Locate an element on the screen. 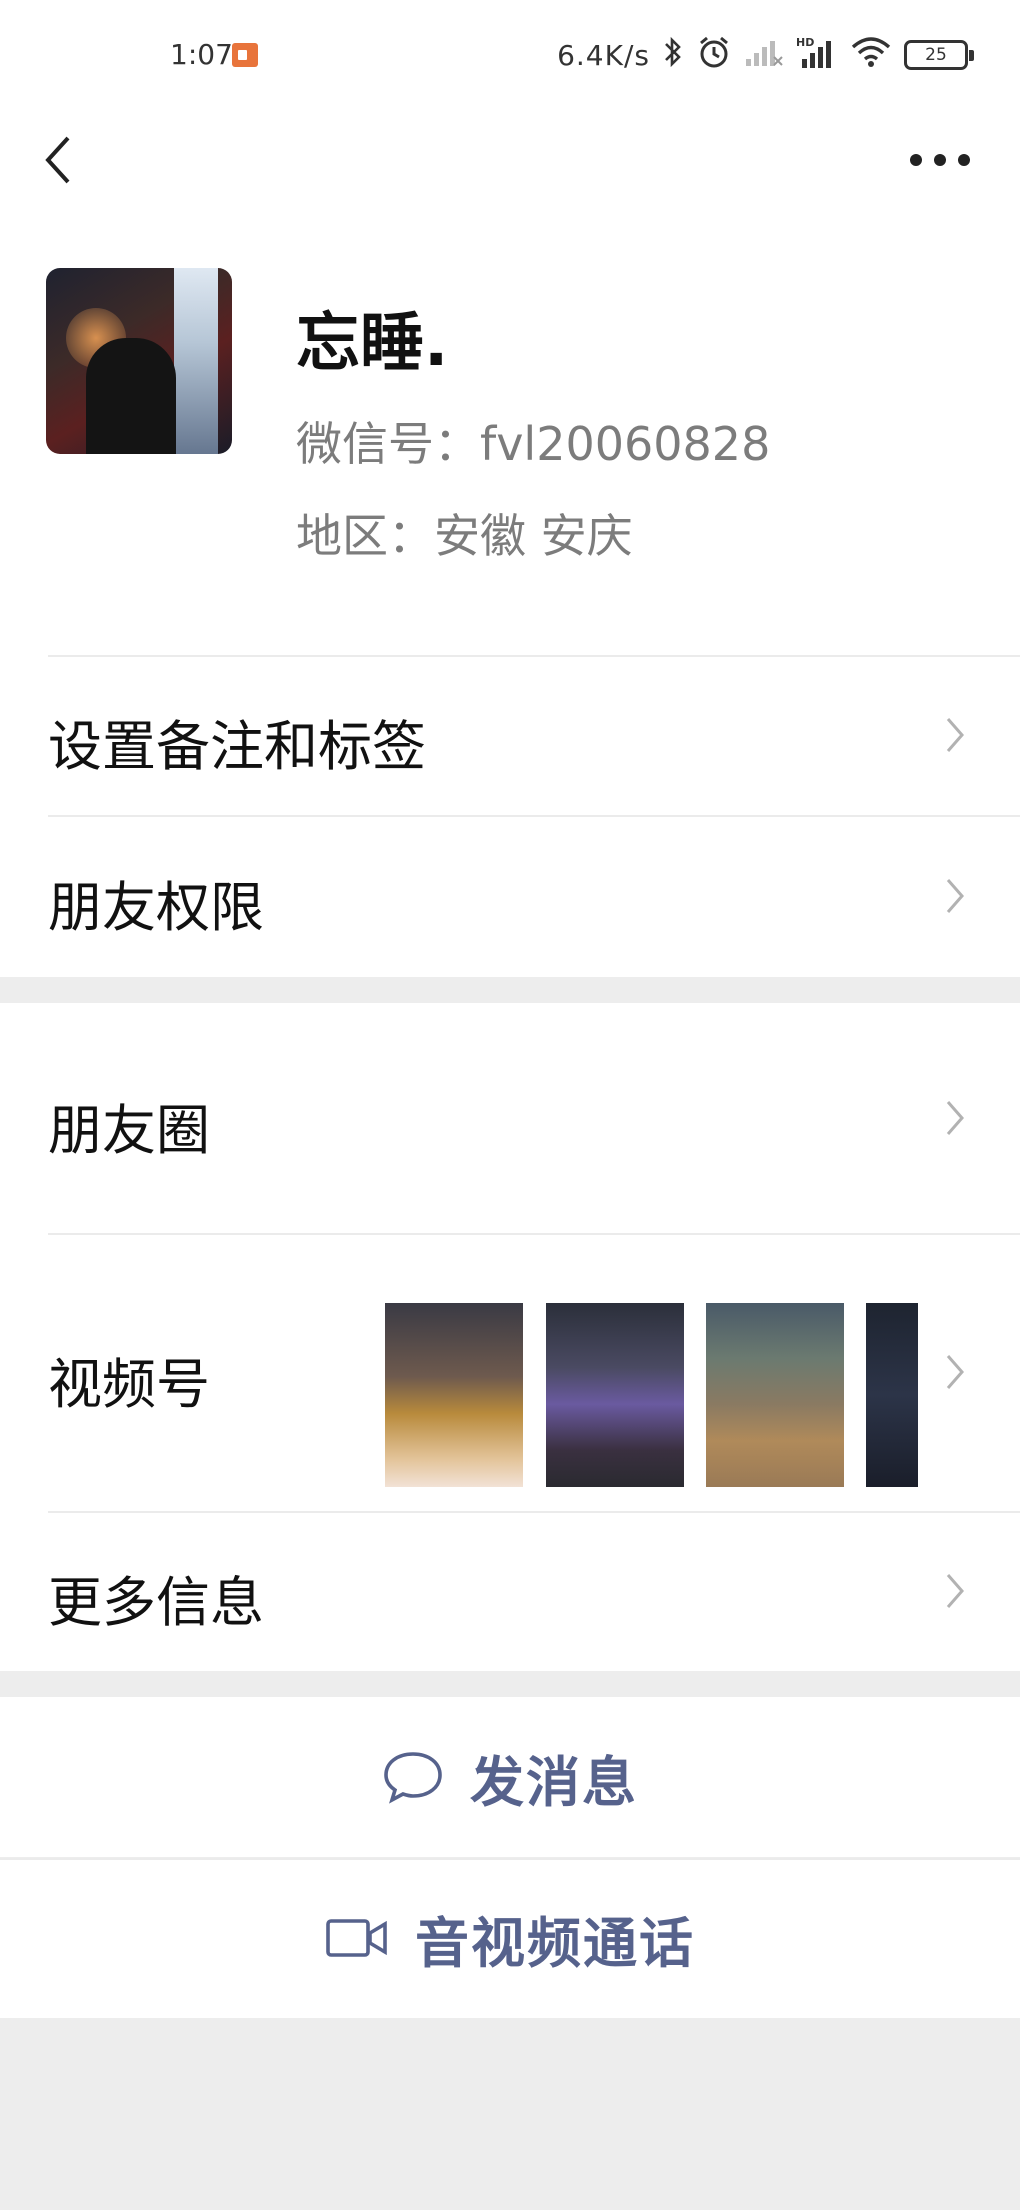 The height and width of the screenshot is (2210, 1020). row-label: 朋友圈 is located at coordinates (129, 1130).